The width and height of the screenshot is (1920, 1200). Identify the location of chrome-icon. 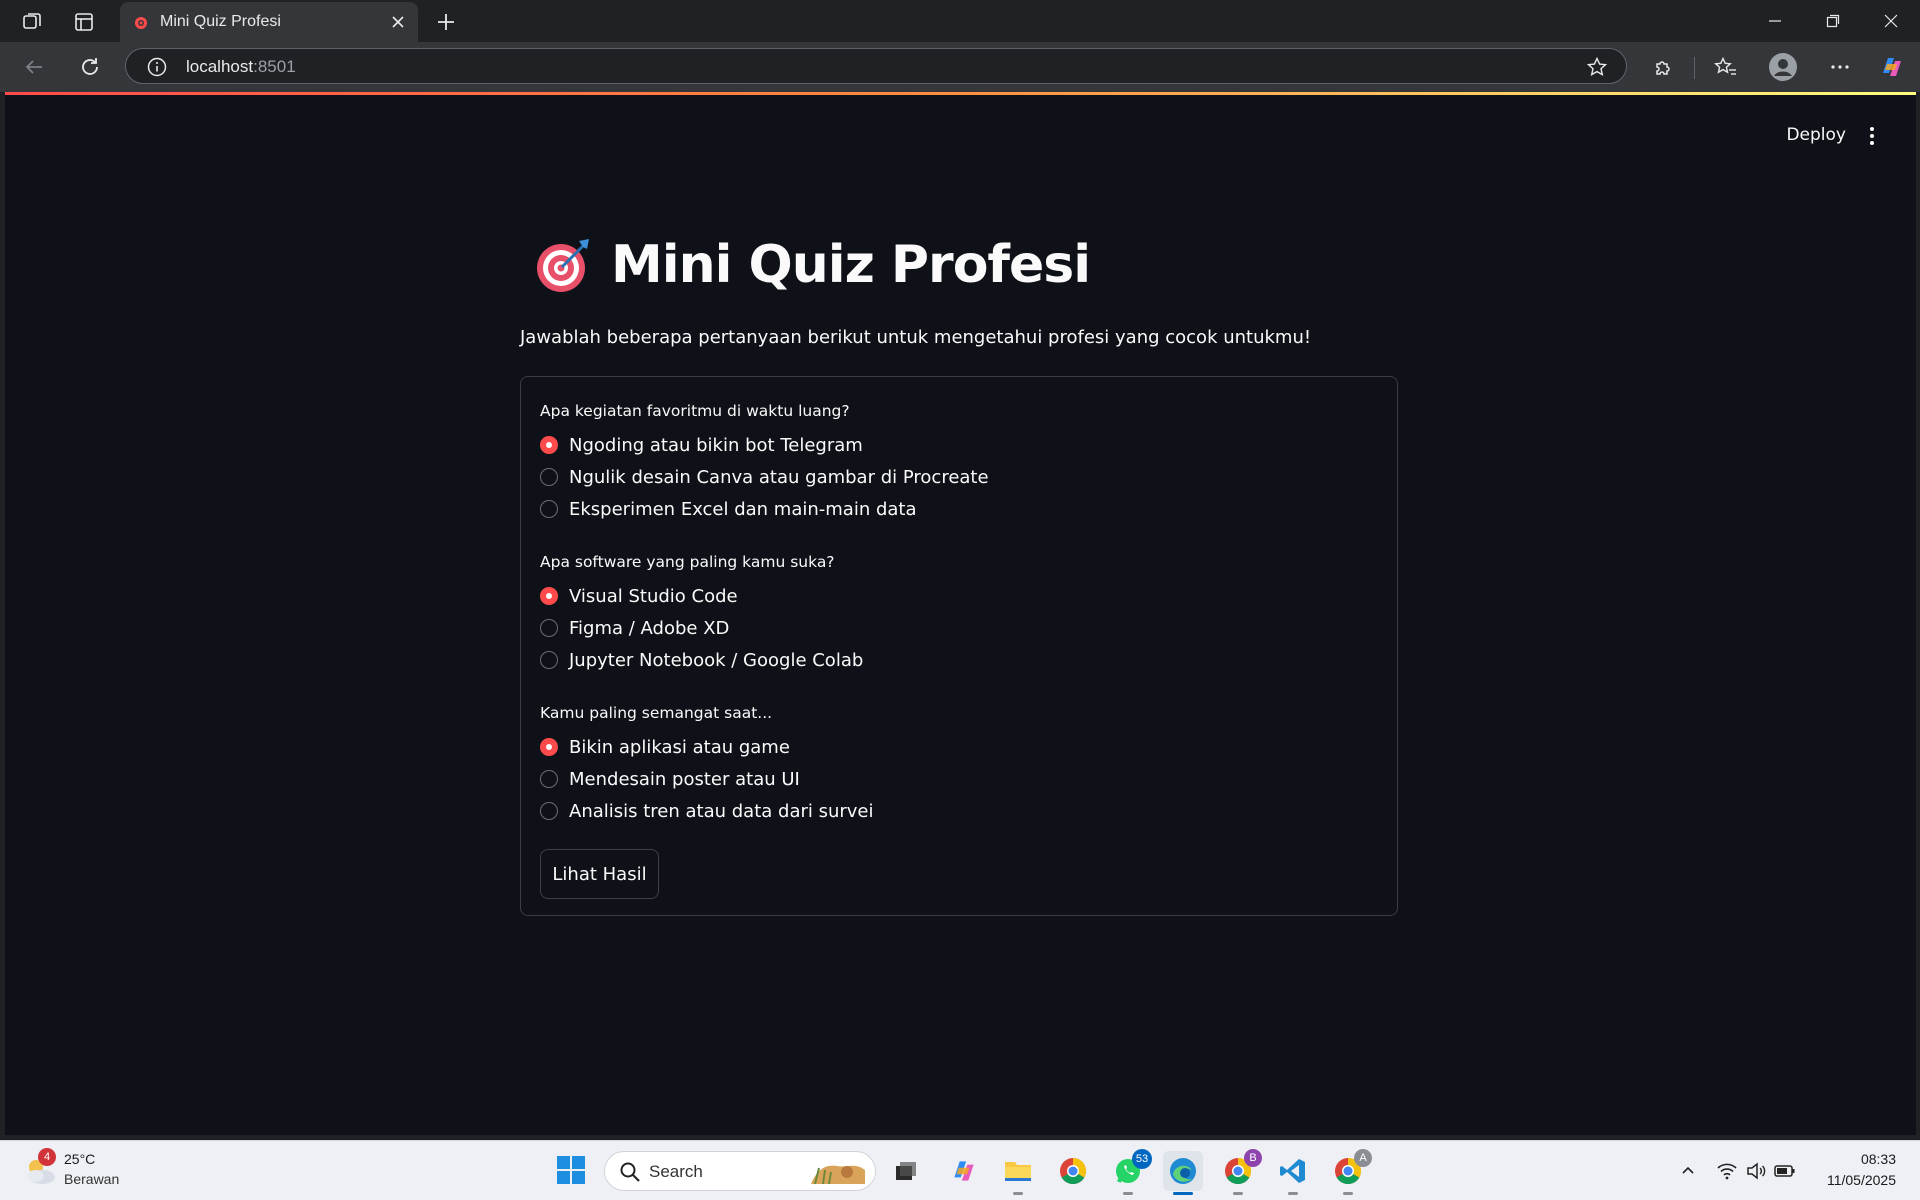
(1073, 1171).